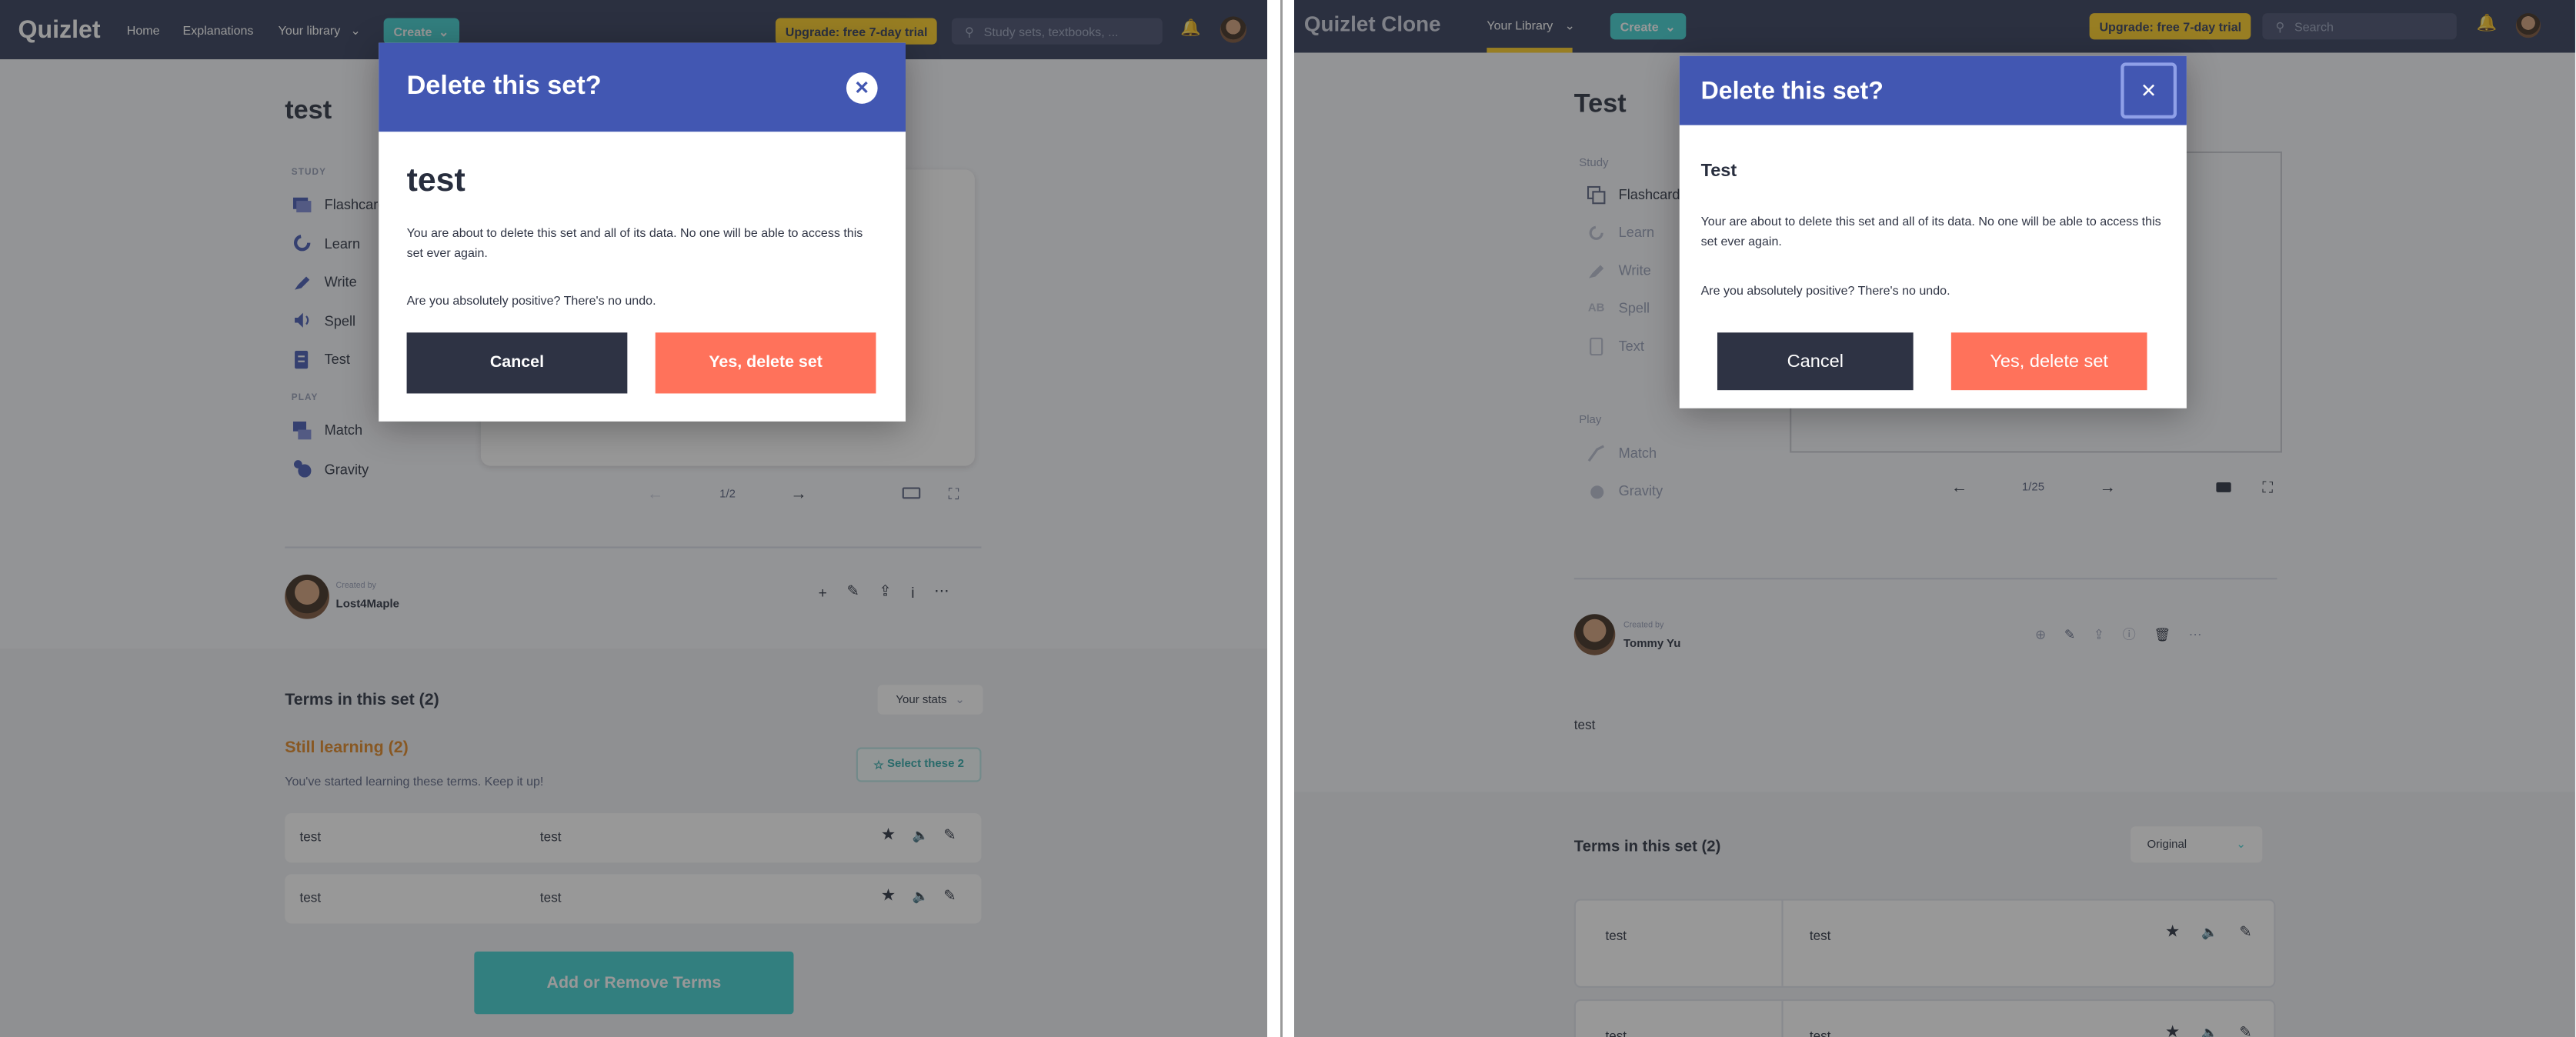 The image size is (2576, 1037). Describe the element at coordinates (435, 181) in the screenshot. I see `modal-set-name: test` at that location.